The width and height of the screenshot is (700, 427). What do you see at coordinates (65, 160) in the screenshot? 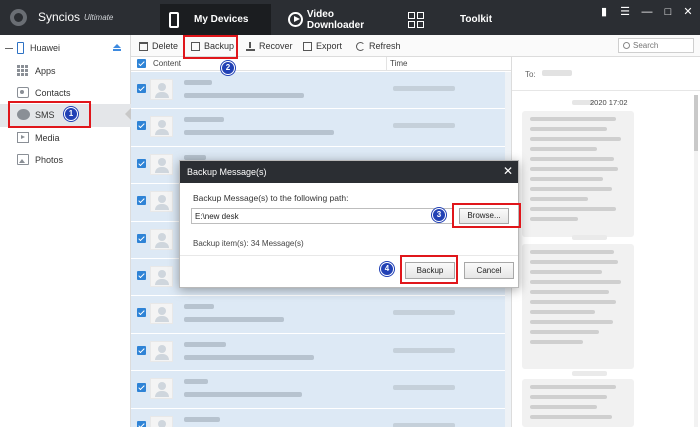
I see `sidebar-item-photos: Photos` at bounding box center [65, 160].